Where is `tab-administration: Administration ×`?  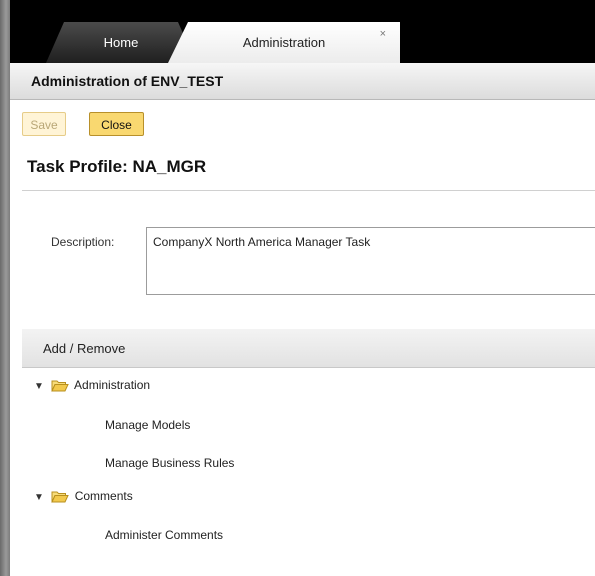 tab-administration: Administration × is located at coordinates (284, 42).